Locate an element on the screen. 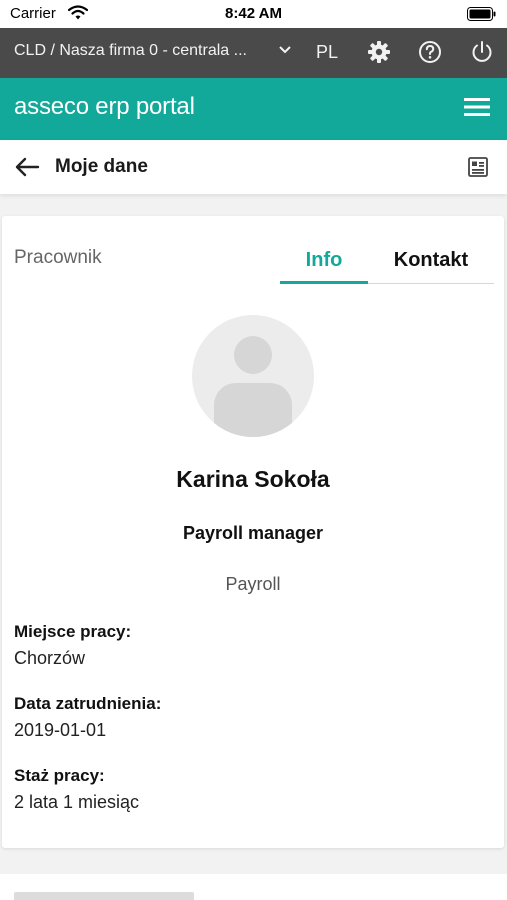  power-icon is located at coordinates (482, 54).